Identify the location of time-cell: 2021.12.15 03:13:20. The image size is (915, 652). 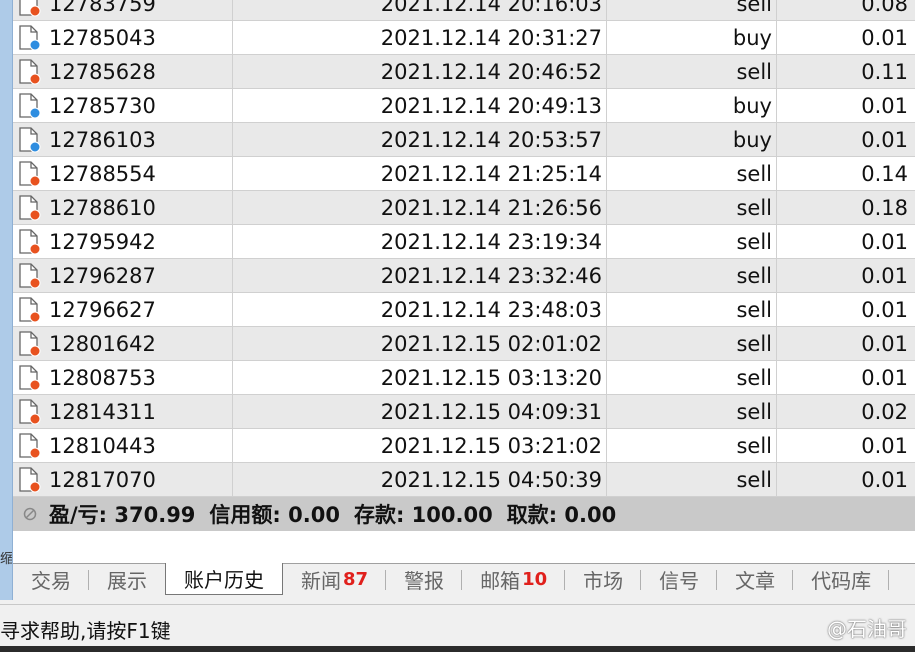
(420, 377).